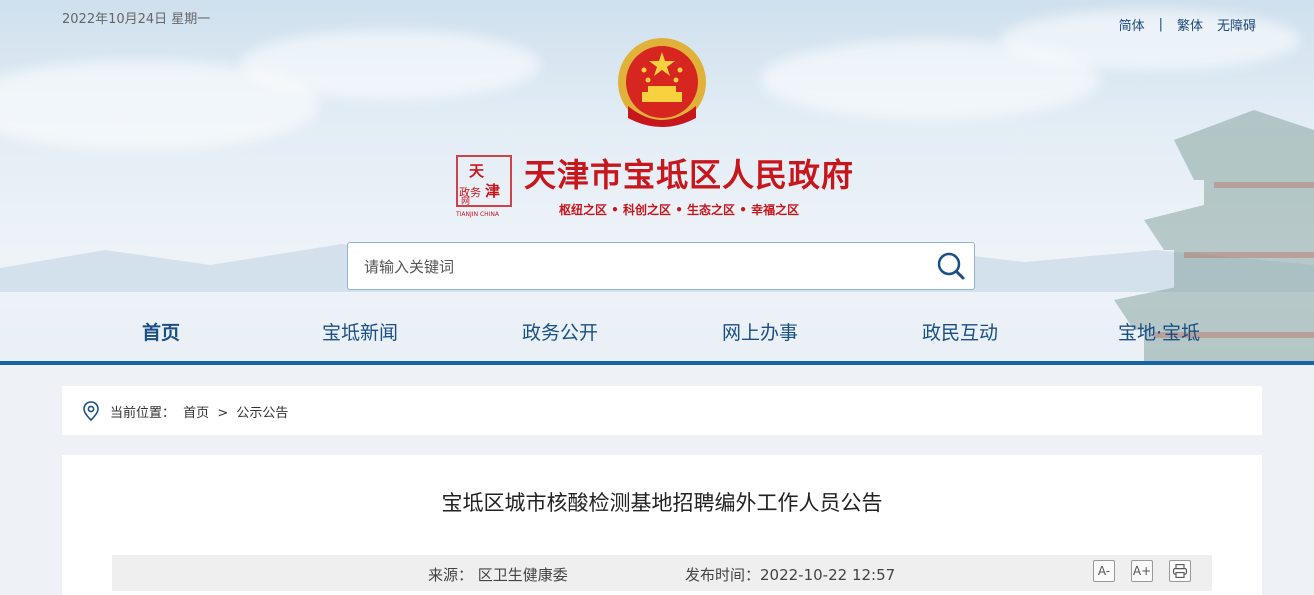 Image resolution: width=1314 pixels, height=595 pixels. I want to click on nav-divider, so click(657, 363).